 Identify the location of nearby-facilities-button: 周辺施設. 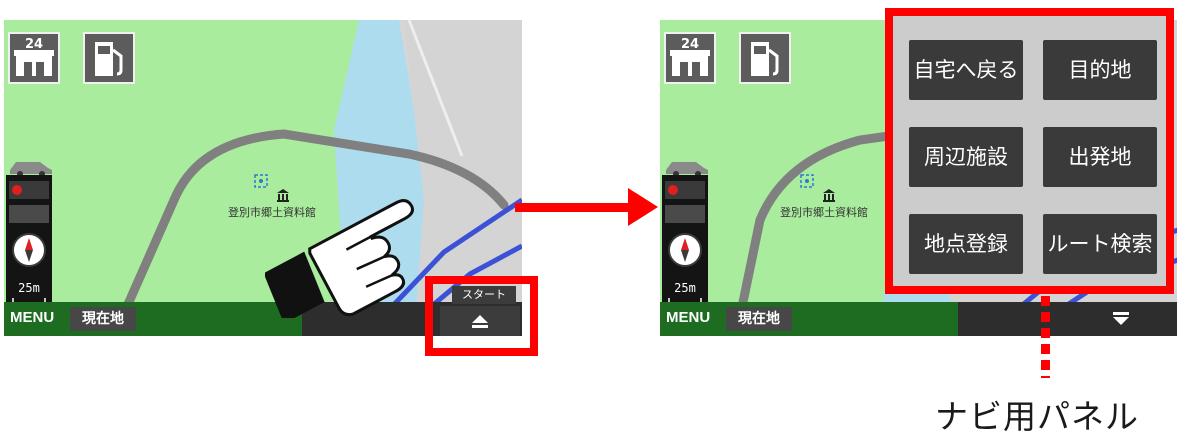
(966, 157).